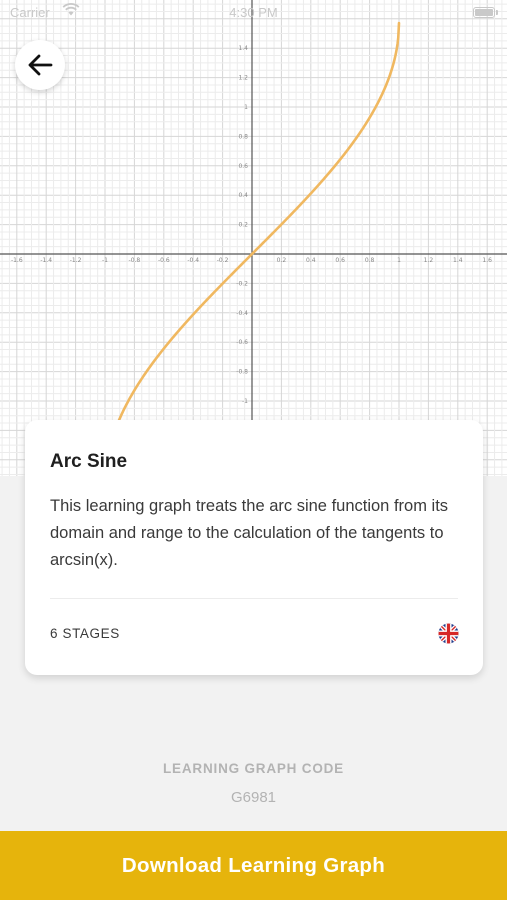  What do you see at coordinates (429, 260) in the screenshot?
I see `x-tick-label: 1.2` at bounding box center [429, 260].